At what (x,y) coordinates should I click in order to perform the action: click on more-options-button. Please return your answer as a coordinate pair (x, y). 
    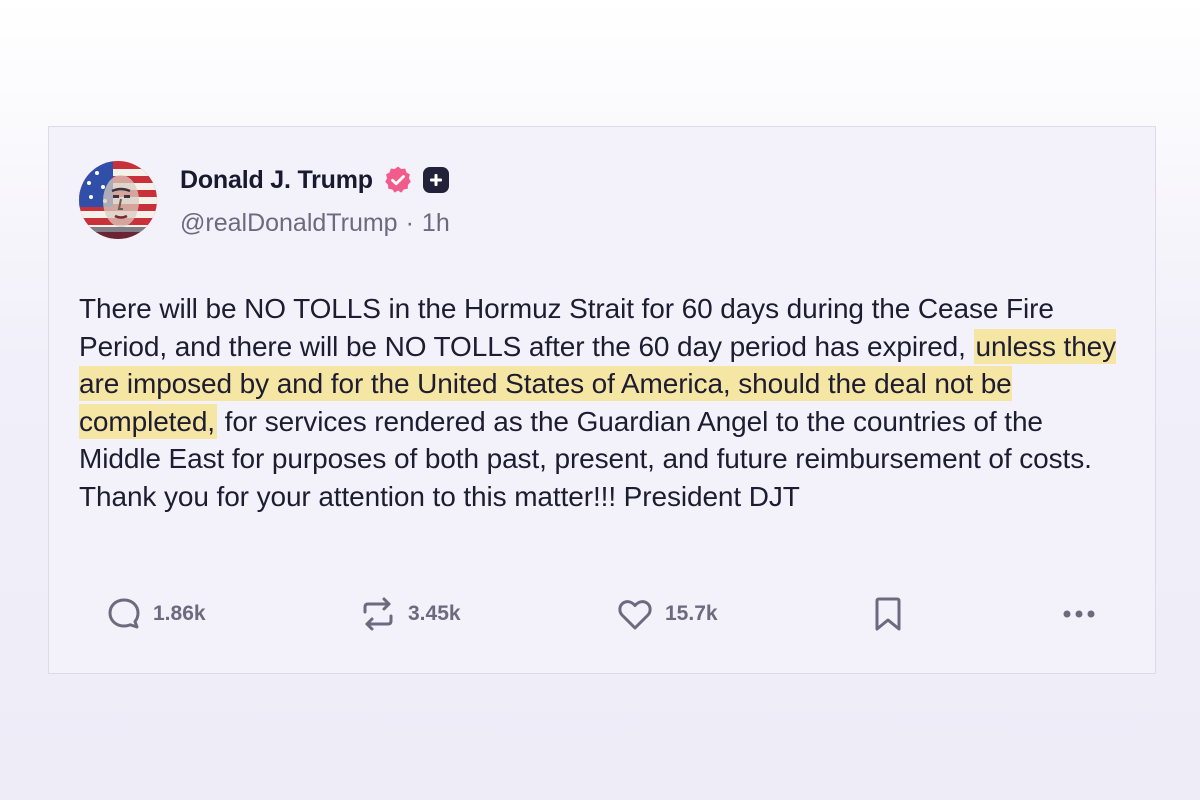
    Looking at the image, I should click on (1079, 614).